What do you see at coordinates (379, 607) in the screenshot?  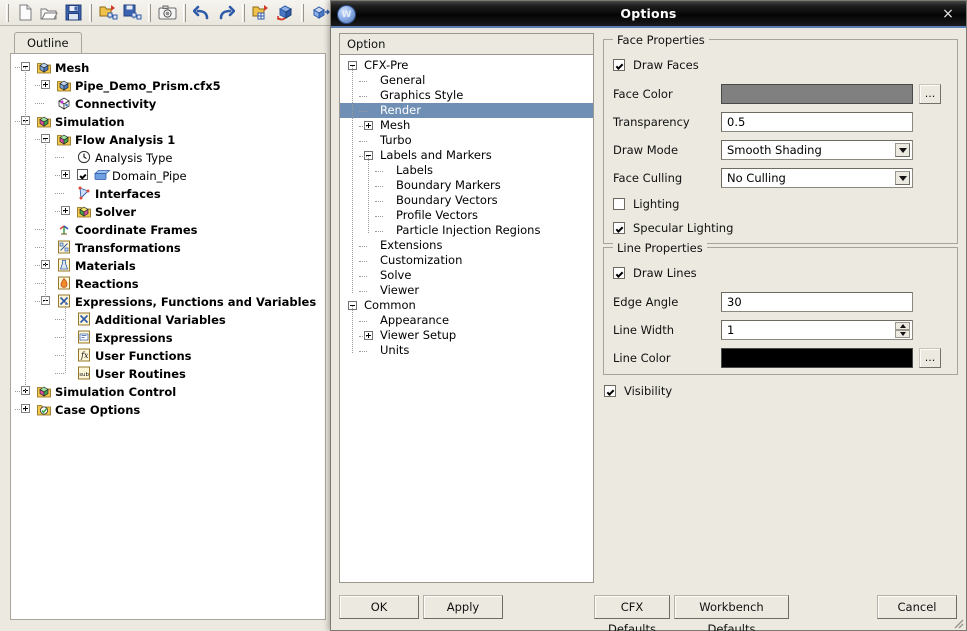 I see `ok-button: OK` at bounding box center [379, 607].